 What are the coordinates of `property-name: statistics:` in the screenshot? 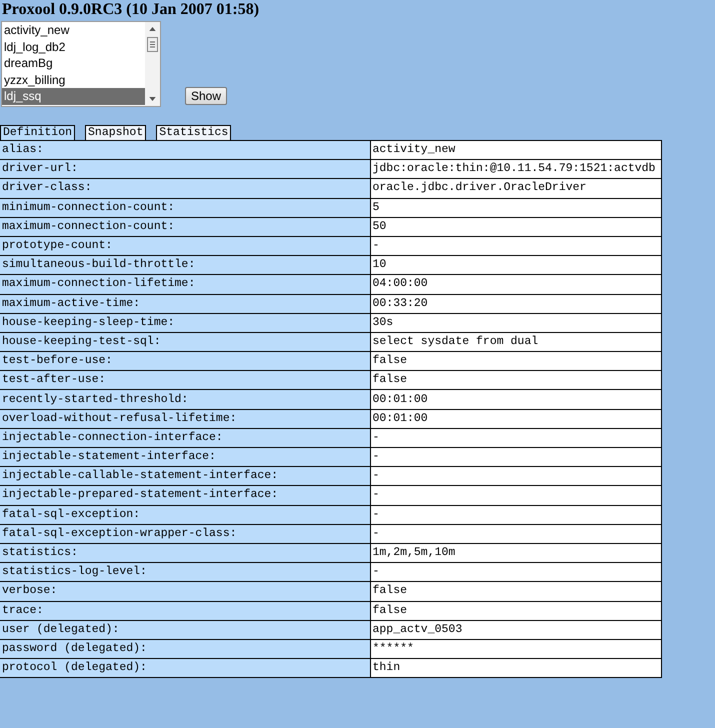 It's located at (185, 553).